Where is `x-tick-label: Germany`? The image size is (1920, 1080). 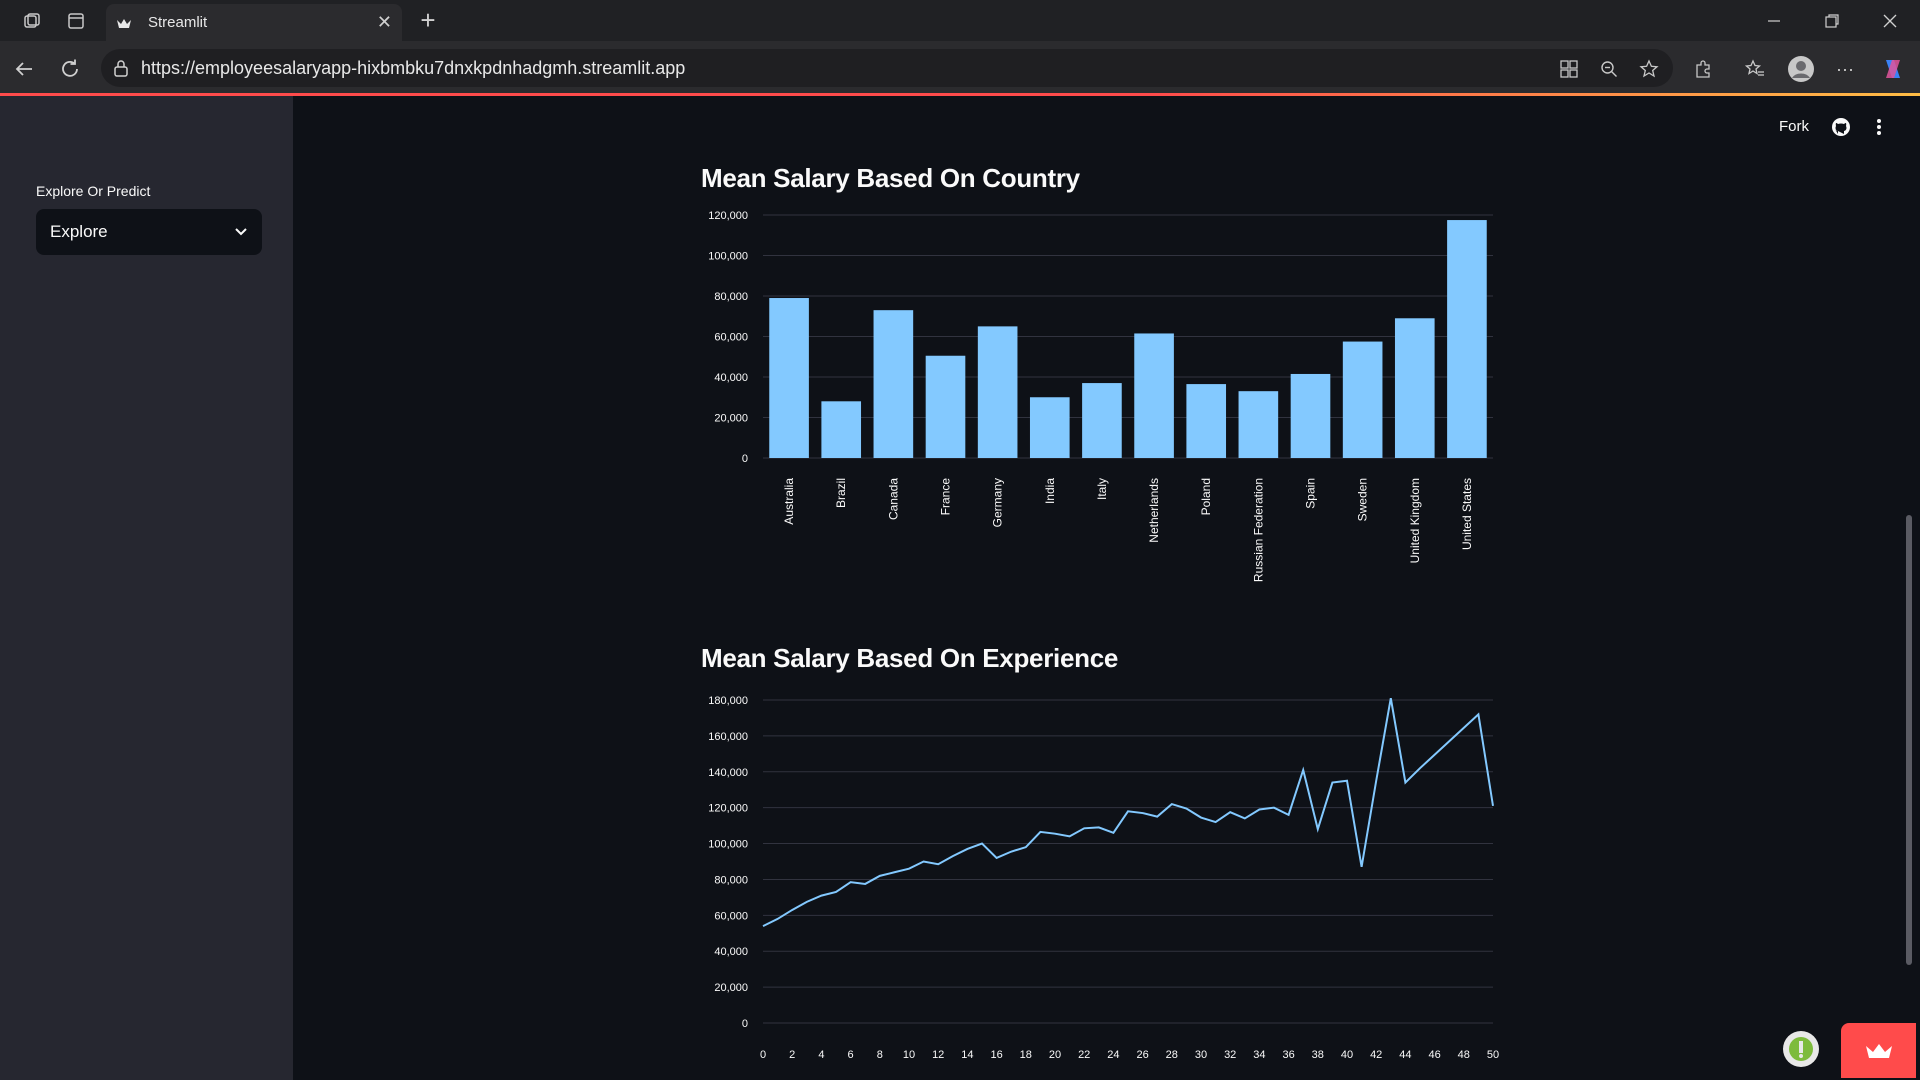
x-tick-label: Germany is located at coordinates (998, 502).